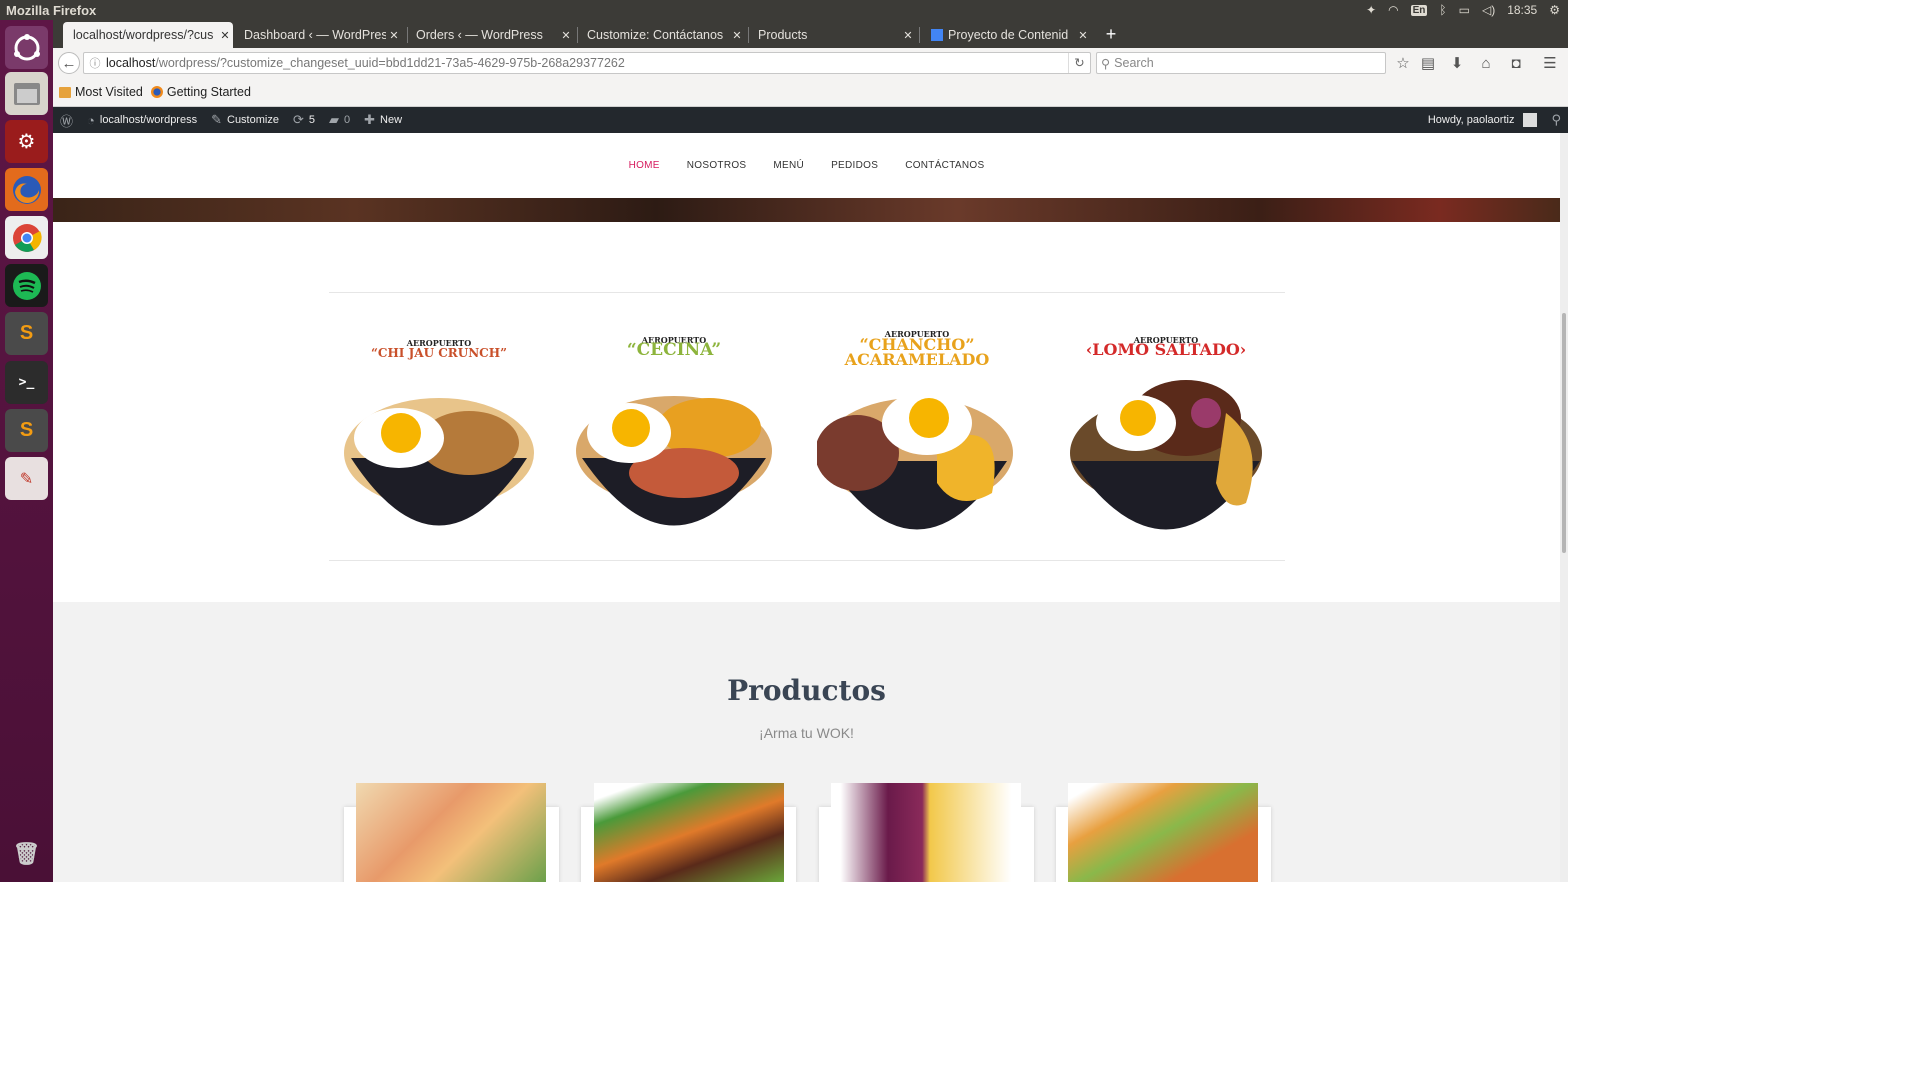  What do you see at coordinates (806, 210) in the screenshot?
I see `hero-banner-image` at bounding box center [806, 210].